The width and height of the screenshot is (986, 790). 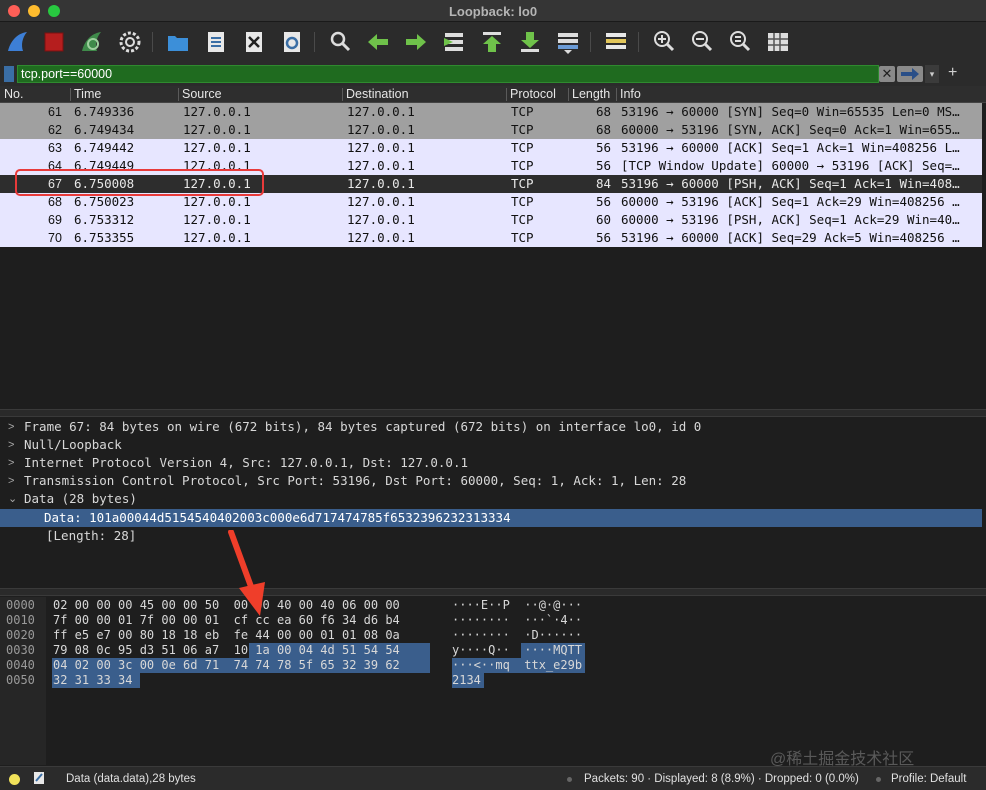 I want to click on display-filter-bar: tcp.port==60000 ✕ ▾ +, so click(x=493, y=74).